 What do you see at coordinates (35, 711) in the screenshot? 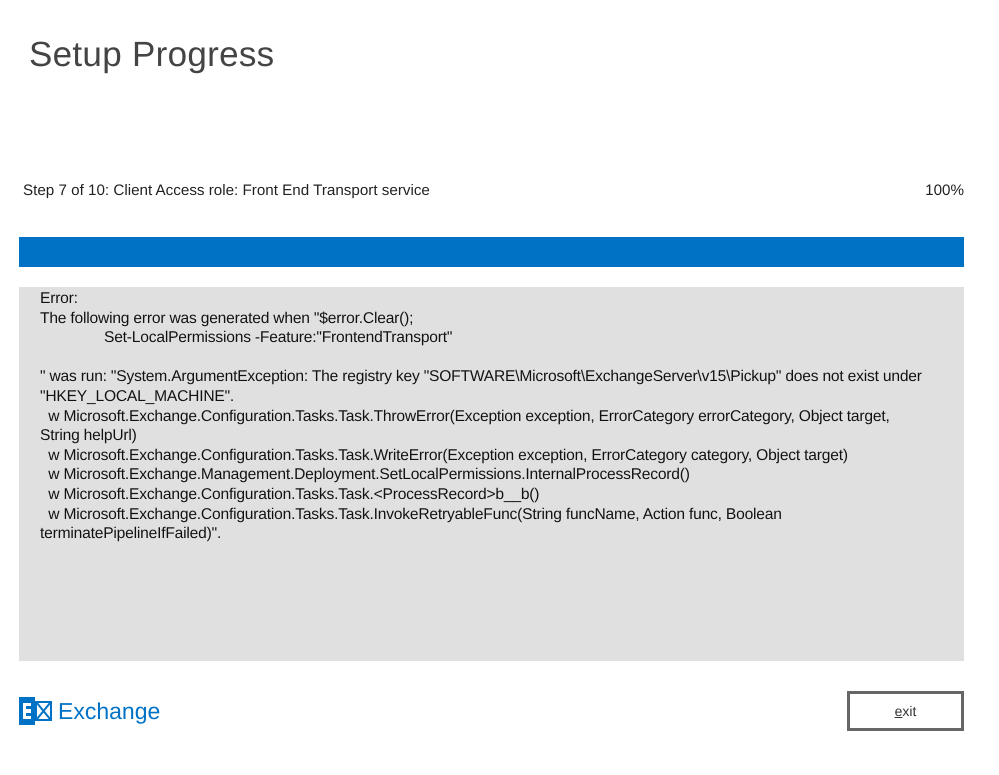
I see `exchange-logo-icon` at bounding box center [35, 711].